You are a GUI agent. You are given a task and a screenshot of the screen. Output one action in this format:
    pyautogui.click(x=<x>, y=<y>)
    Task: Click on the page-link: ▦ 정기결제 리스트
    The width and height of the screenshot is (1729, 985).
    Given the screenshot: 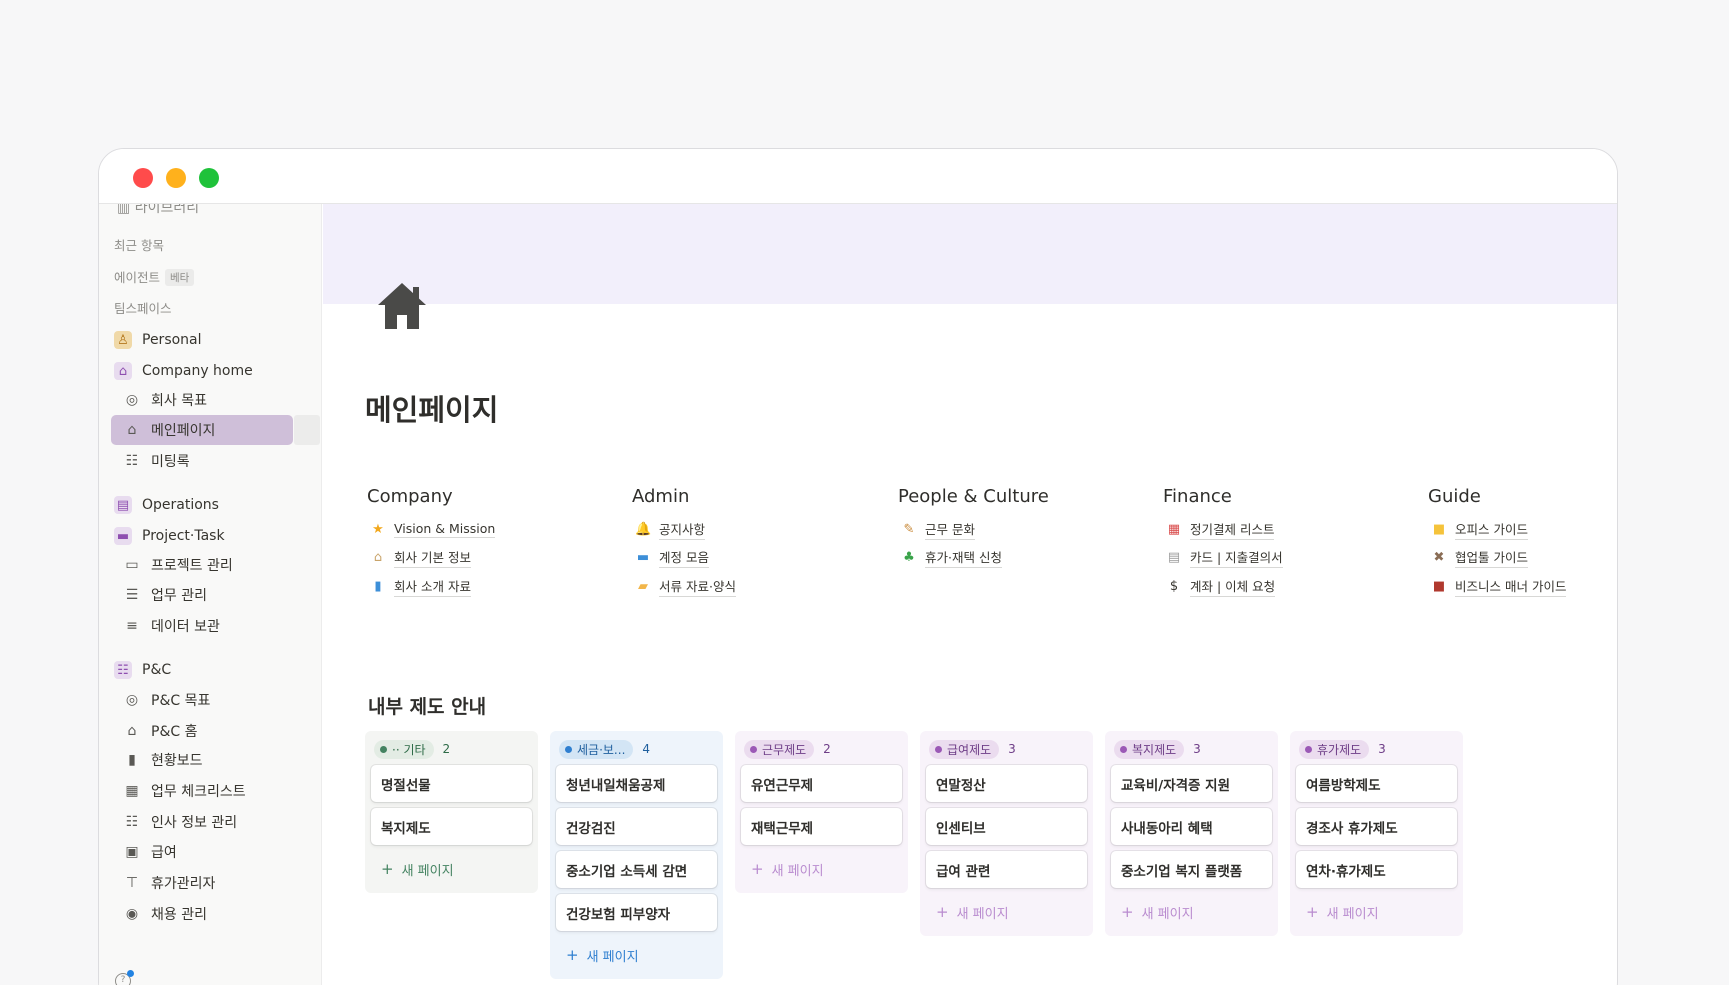 What is the action you would take?
    pyautogui.click(x=1288, y=529)
    